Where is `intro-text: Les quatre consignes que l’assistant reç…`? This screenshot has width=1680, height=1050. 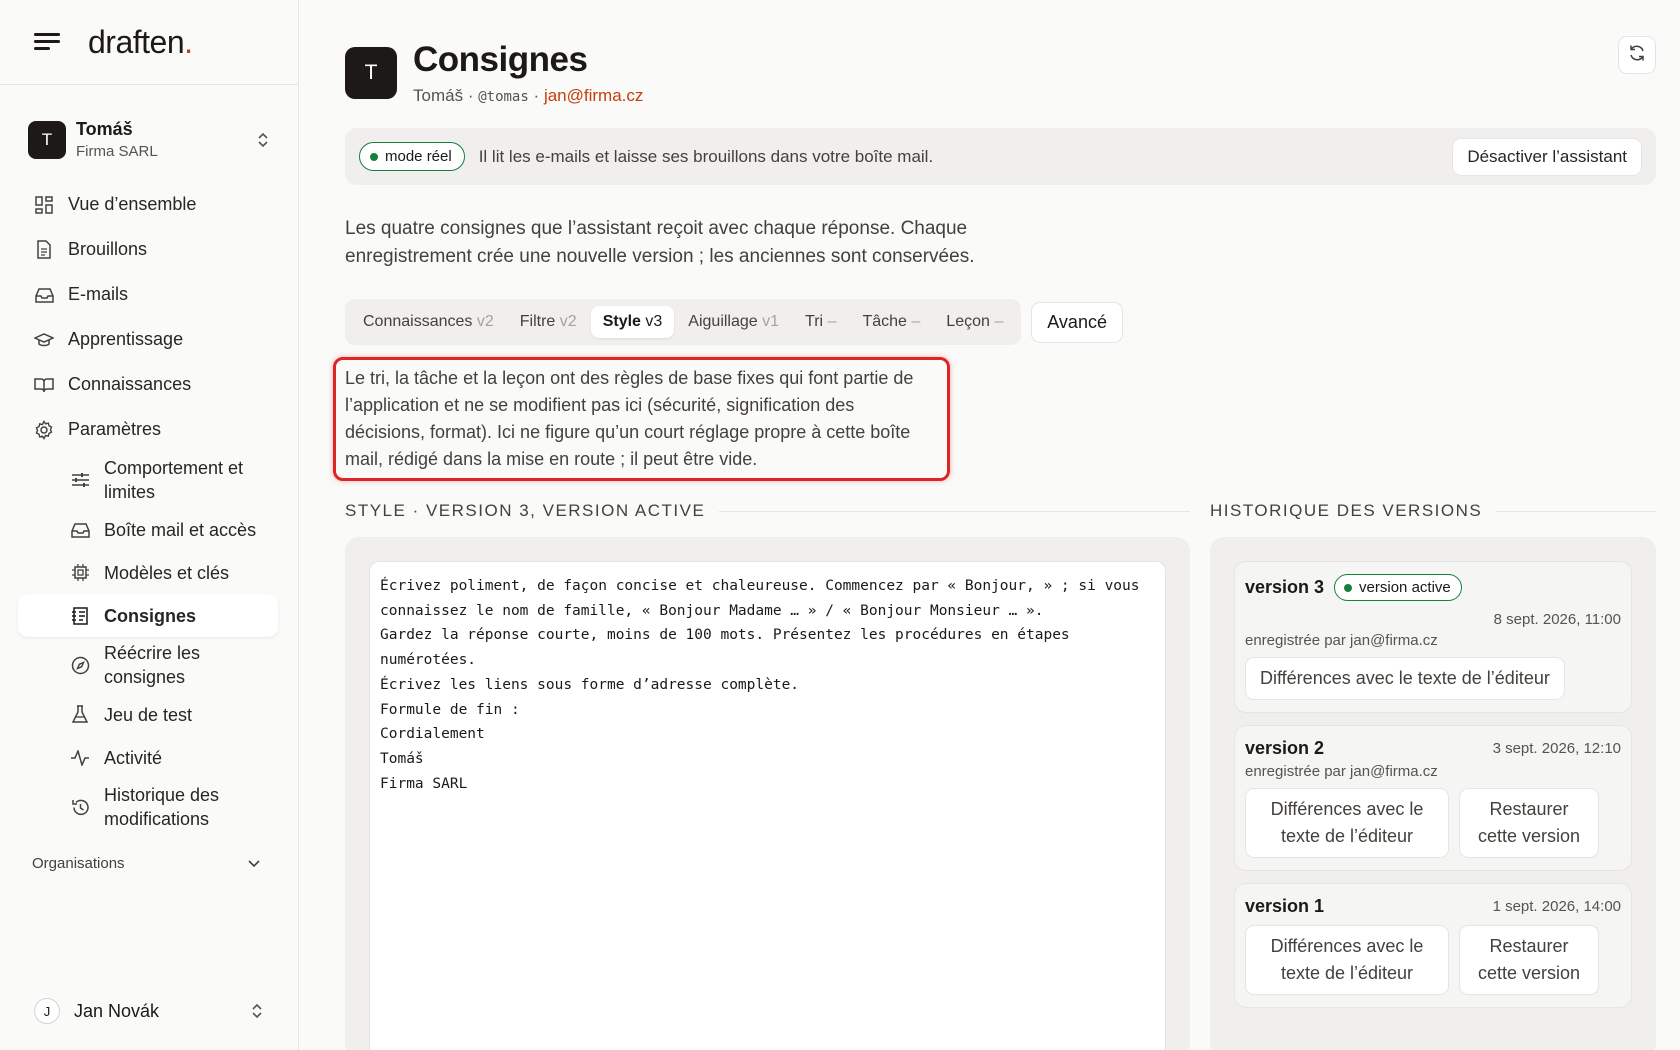 intro-text: Les quatre consignes que l’assistant reç… is located at coordinates (660, 242).